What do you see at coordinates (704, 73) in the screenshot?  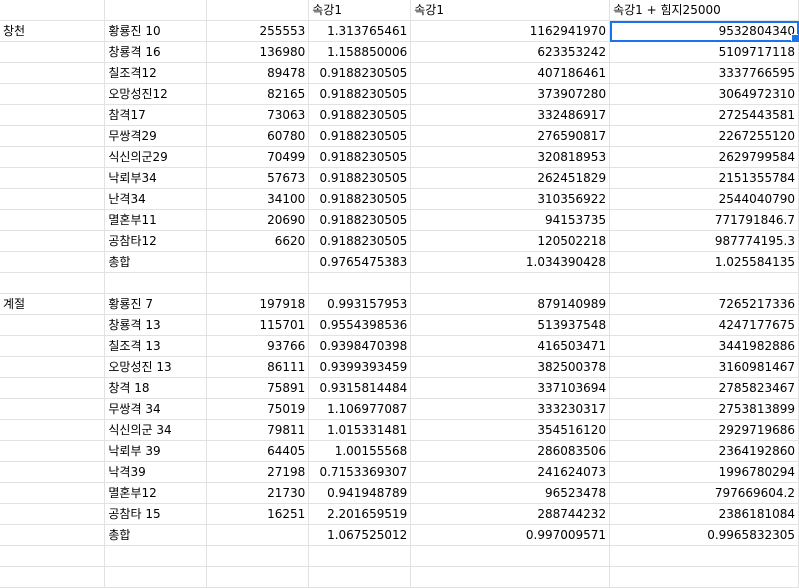 I see `cell: 3337766595` at bounding box center [704, 73].